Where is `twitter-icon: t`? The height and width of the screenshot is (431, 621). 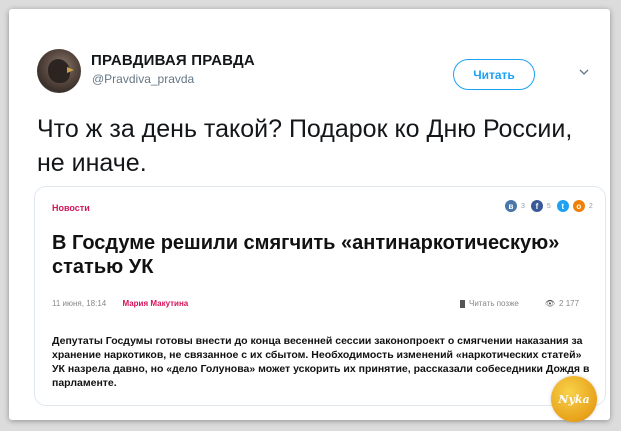 twitter-icon: t is located at coordinates (562, 206).